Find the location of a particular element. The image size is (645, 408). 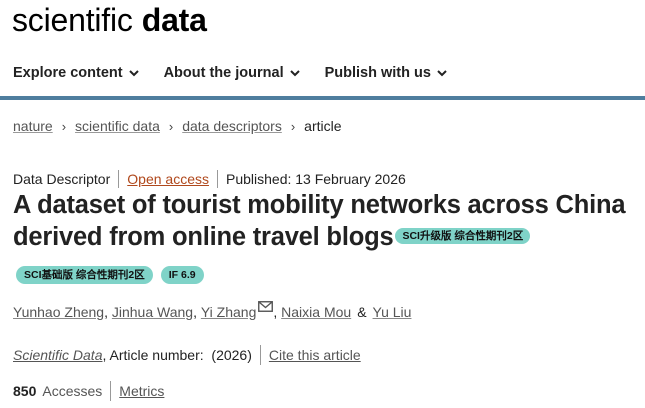

journal-rank-badge: SCI基础版 综合性期刊2区 is located at coordinates (84, 275).